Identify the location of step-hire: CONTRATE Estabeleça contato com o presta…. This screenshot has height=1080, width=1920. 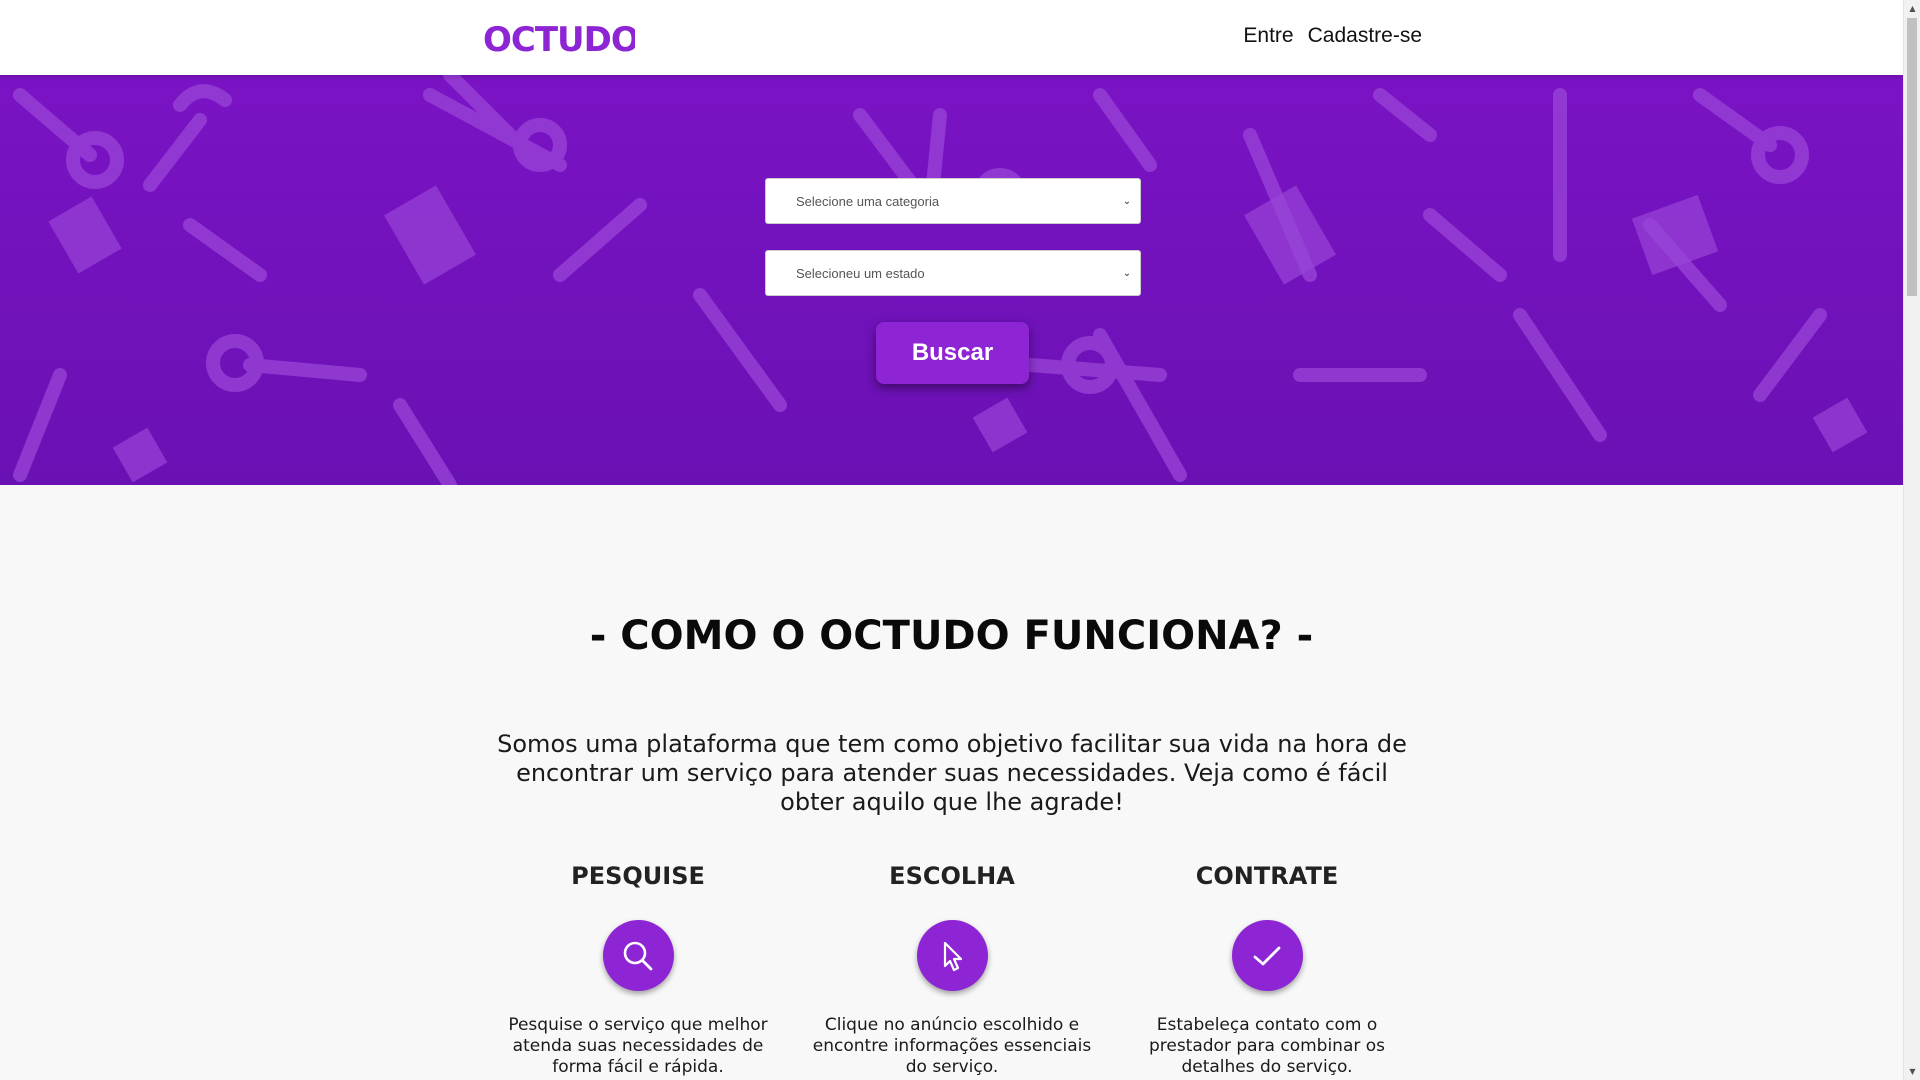
(1267, 970).